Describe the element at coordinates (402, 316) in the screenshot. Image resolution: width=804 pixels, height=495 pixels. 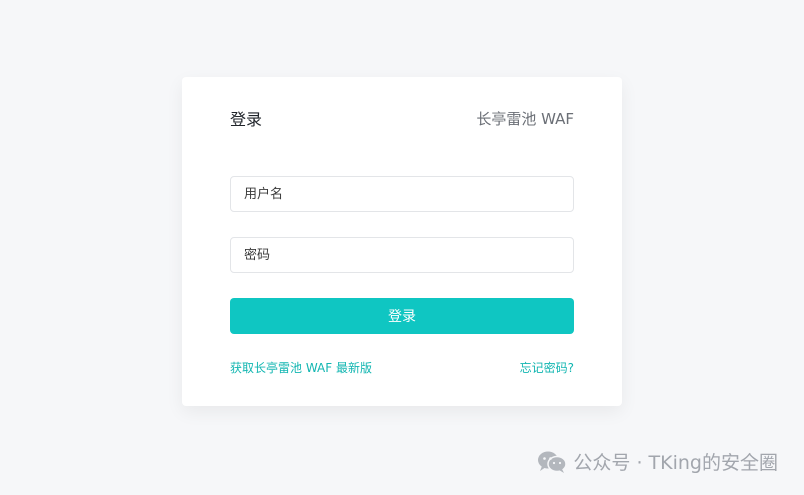
I see `login-button: 登录` at that location.